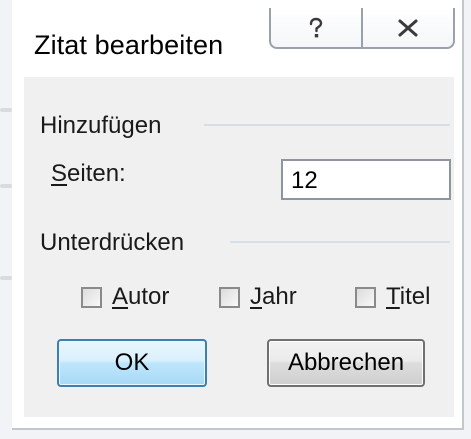 The height and width of the screenshot is (439, 471). What do you see at coordinates (366, 179) in the screenshot?
I see `pages-input` at bounding box center [366, 179].